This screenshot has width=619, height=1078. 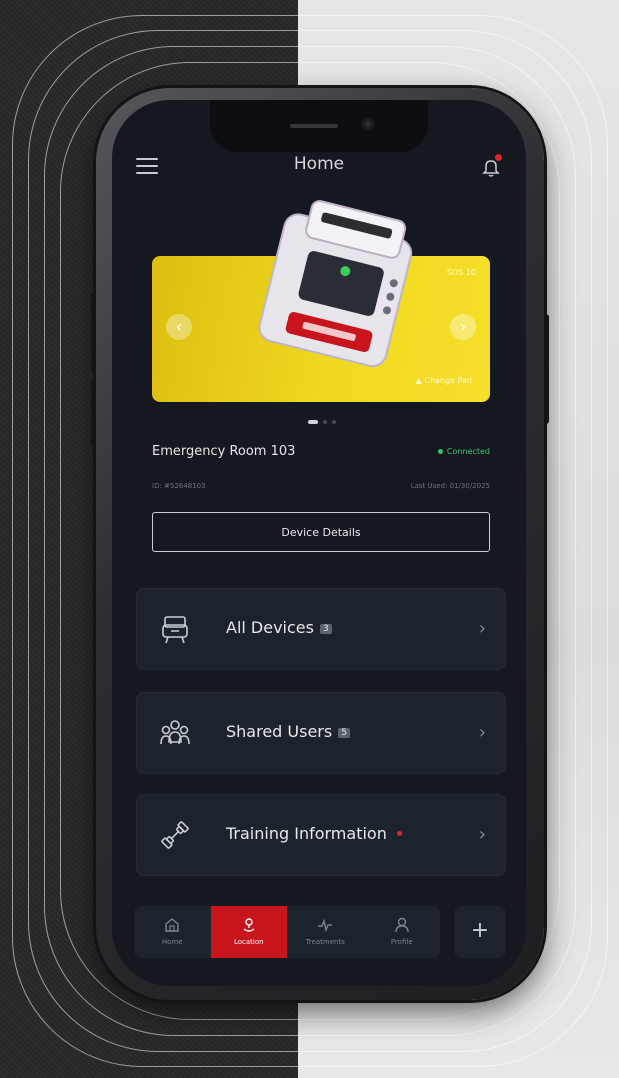 I want to click on tab-profile: Profile, so click(x=402, y=932).